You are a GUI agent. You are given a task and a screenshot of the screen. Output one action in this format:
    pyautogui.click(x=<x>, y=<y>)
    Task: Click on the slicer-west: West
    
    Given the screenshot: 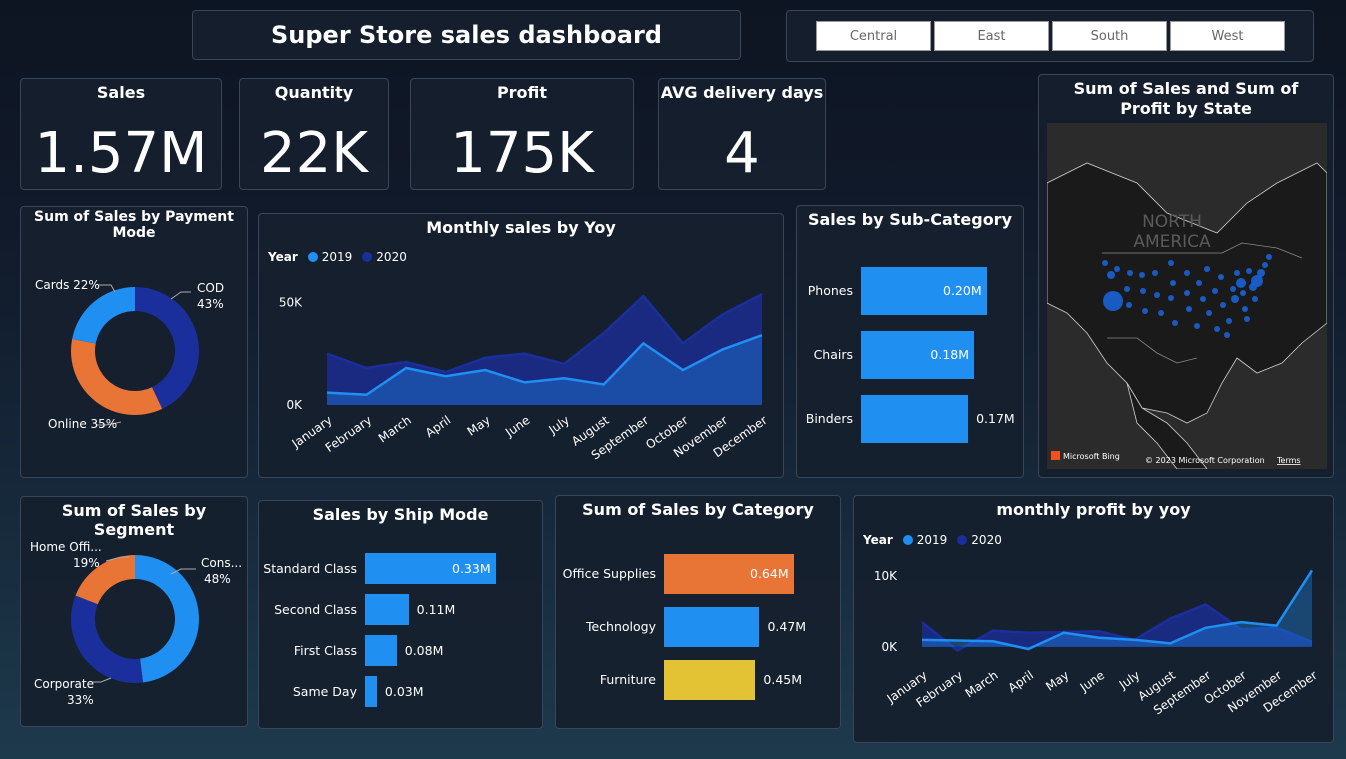 What is the action you would take?
    pyautogui.click(x=1227, y=36)
    